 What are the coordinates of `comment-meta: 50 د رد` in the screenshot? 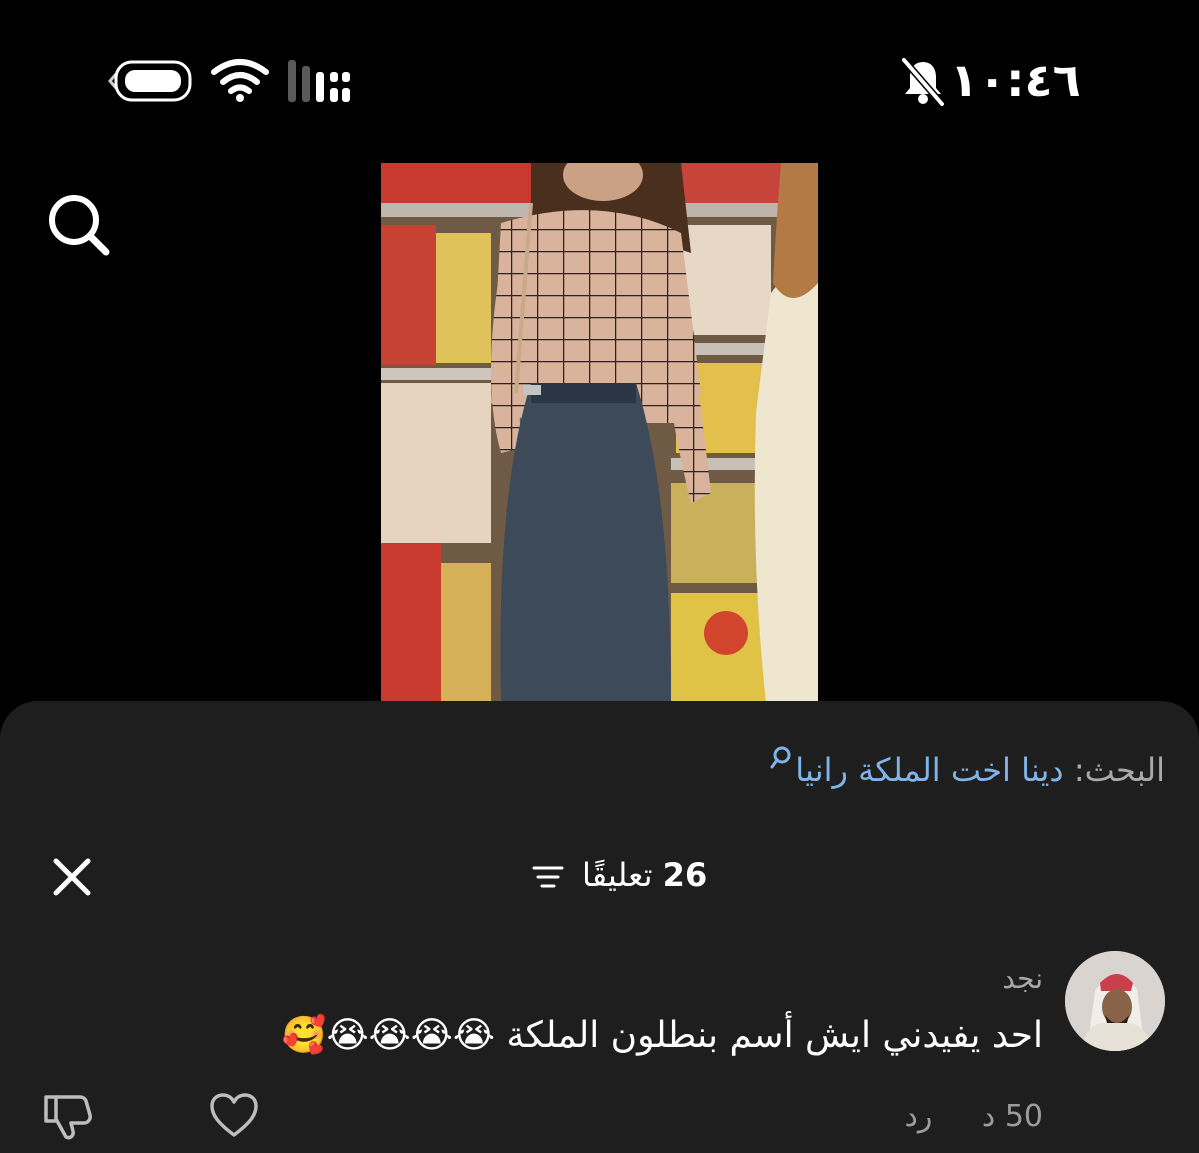 It's located at (974, 1117).